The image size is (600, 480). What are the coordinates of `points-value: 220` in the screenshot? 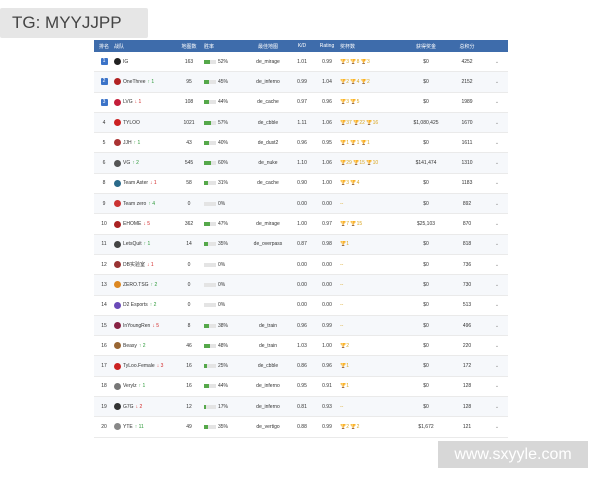 It's located at (467, 345).